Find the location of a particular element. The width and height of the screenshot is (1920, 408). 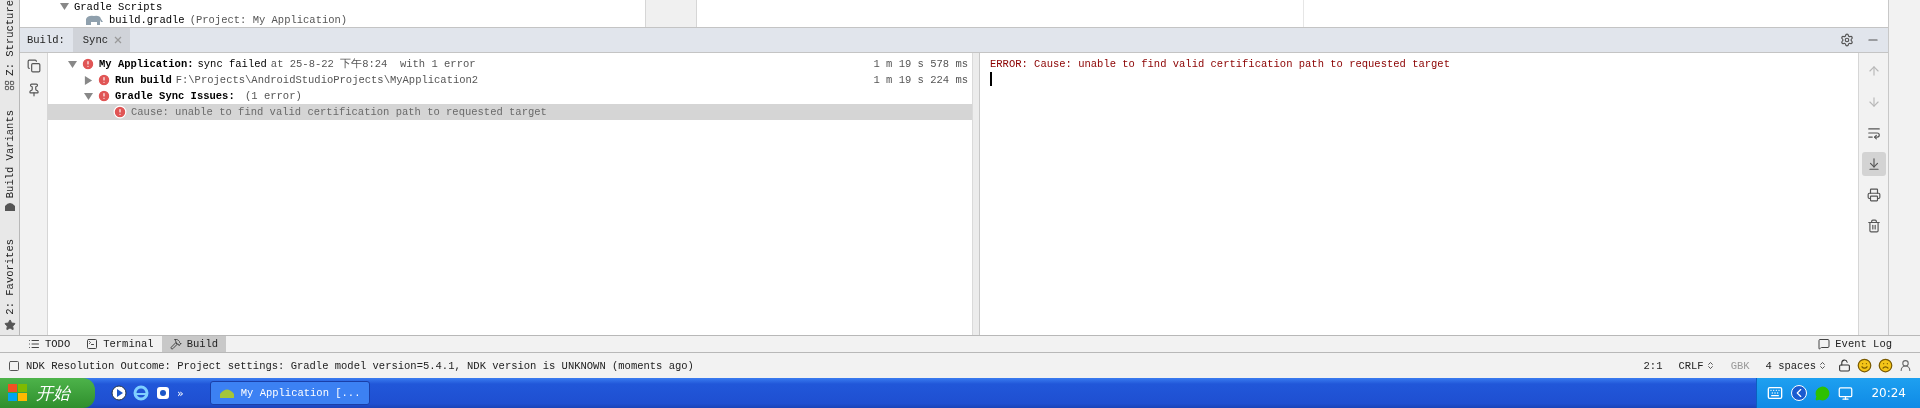

scroll-to-end-icon is located at coordinates (1873, 164).